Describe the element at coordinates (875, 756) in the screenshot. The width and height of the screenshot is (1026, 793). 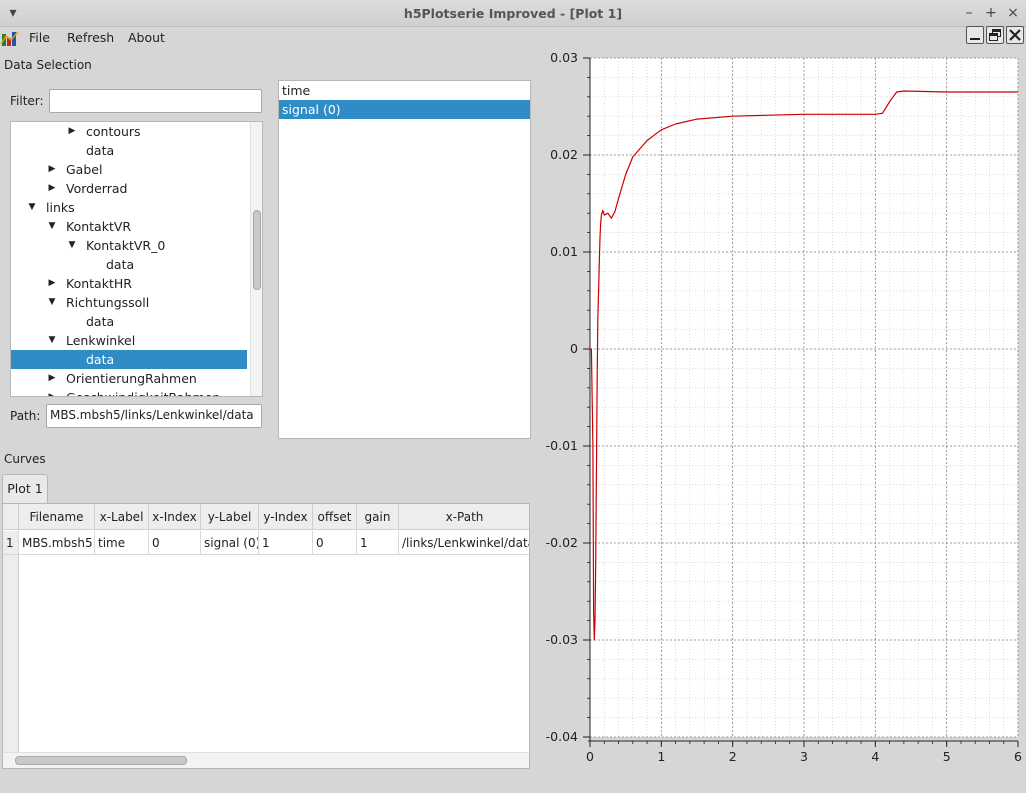
I see `x-tick-label: 4` at that location.